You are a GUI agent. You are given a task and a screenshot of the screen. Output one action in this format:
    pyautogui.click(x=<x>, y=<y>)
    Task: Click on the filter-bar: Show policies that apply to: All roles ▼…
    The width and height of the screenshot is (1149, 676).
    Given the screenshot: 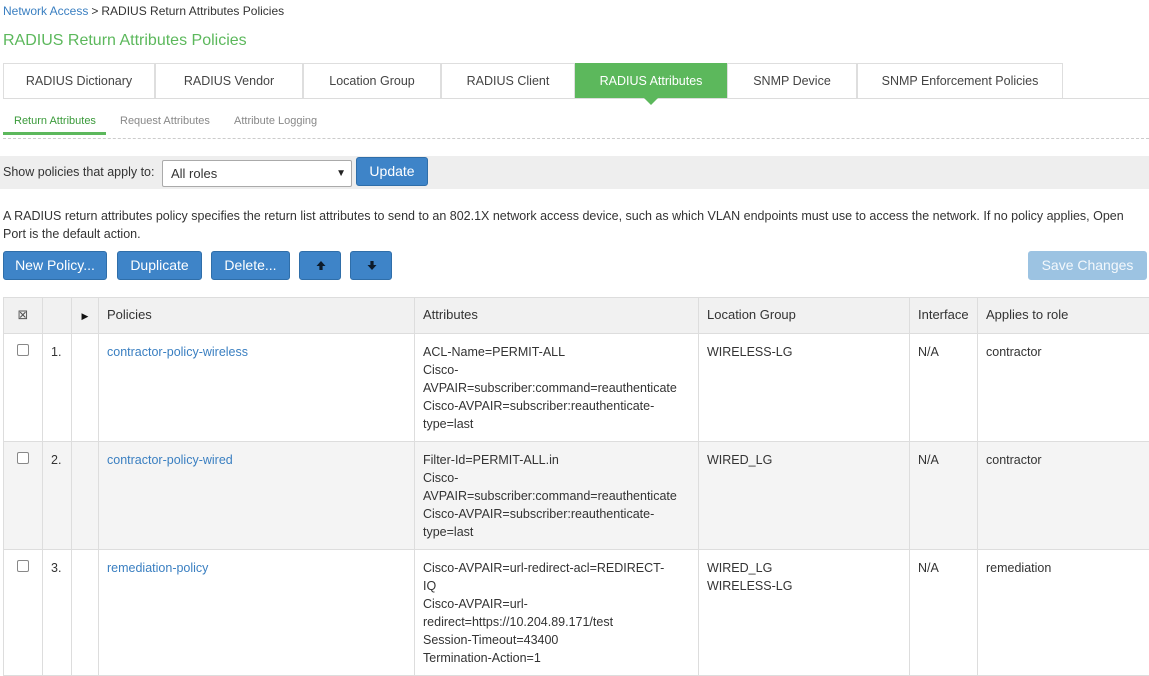 What is the action you would take?
    pyautogui.click(x=574, y=172)
    